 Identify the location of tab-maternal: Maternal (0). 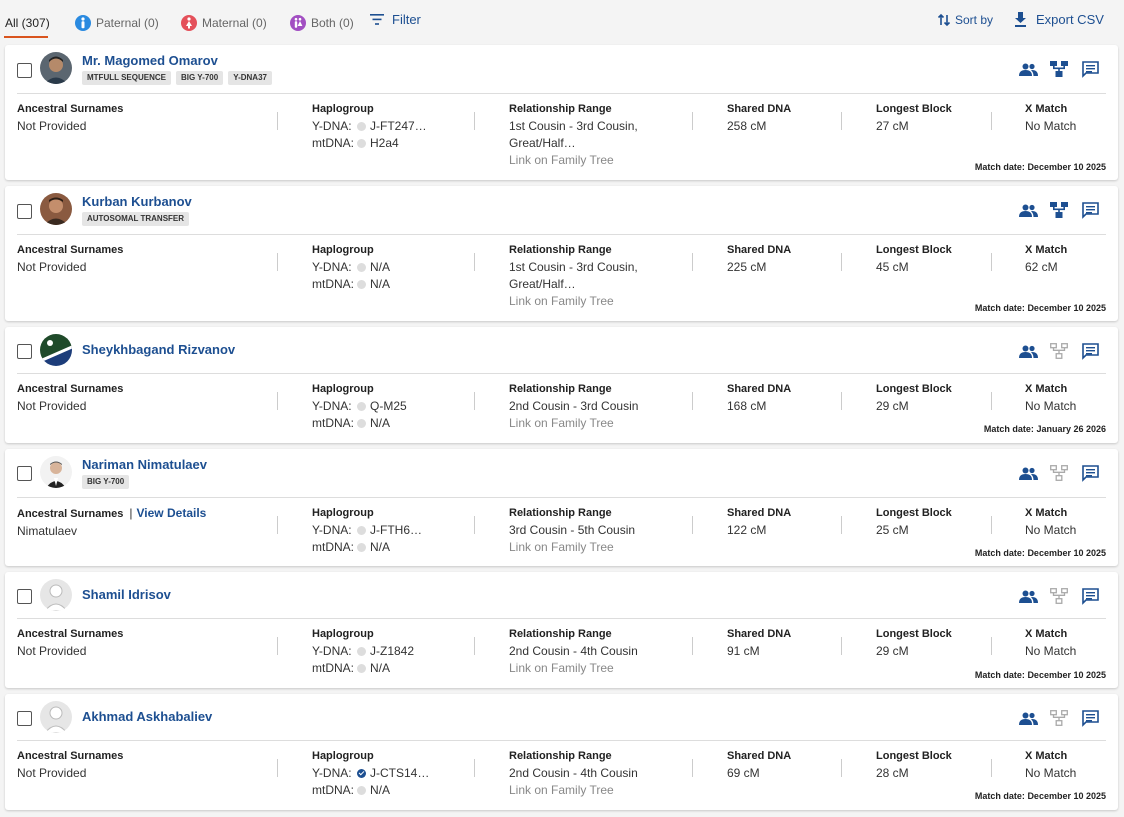
(224, 23).